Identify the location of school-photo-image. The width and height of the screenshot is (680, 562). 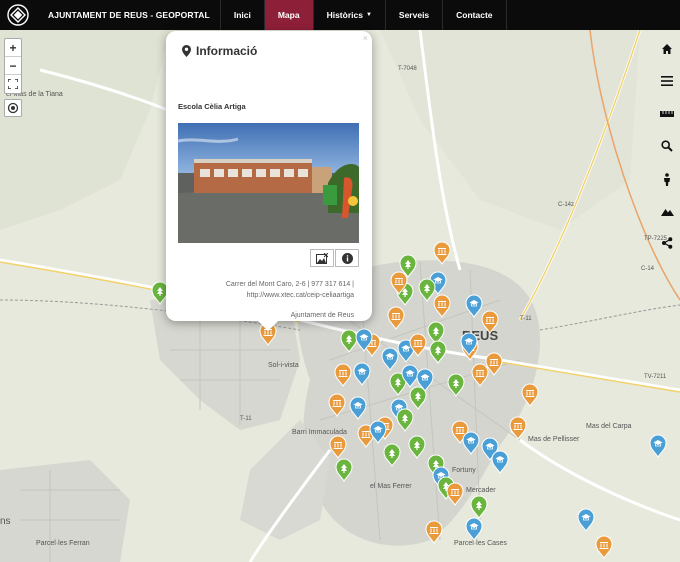
(268, 183).